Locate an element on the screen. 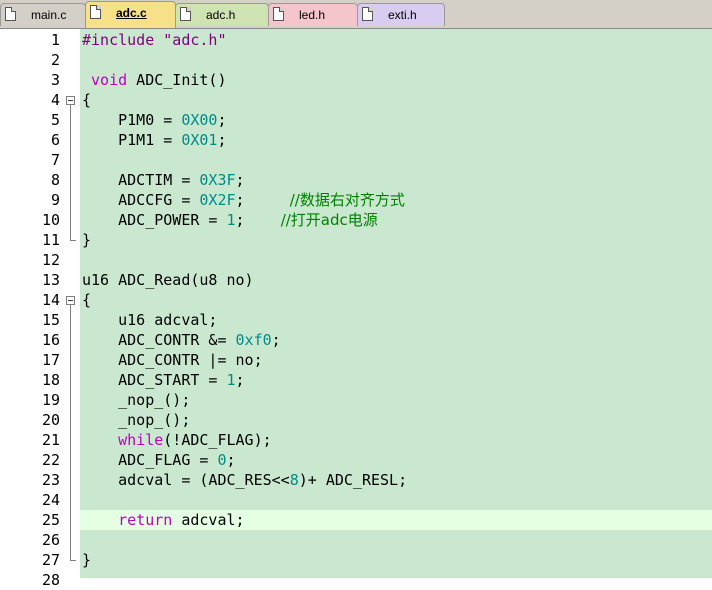 The width and height of the screenshot is (712, 590). tab-exti-h: exti.h is located at coordinates (401, 14).